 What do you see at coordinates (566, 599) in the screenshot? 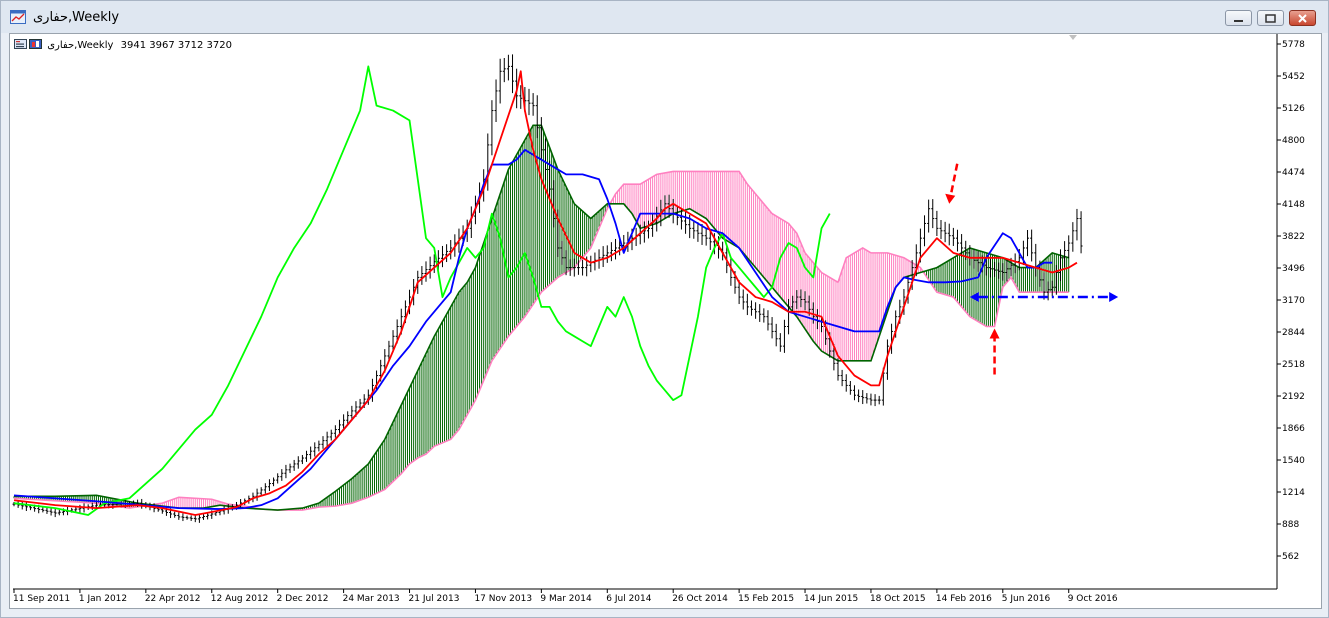
I see `x-tick-label: 9 Mar 2014` at bounding box center [566, 599].